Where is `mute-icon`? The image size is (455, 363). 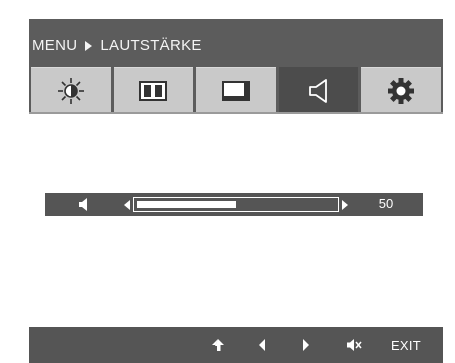
mute-icon is located at coordinates (354, 345).